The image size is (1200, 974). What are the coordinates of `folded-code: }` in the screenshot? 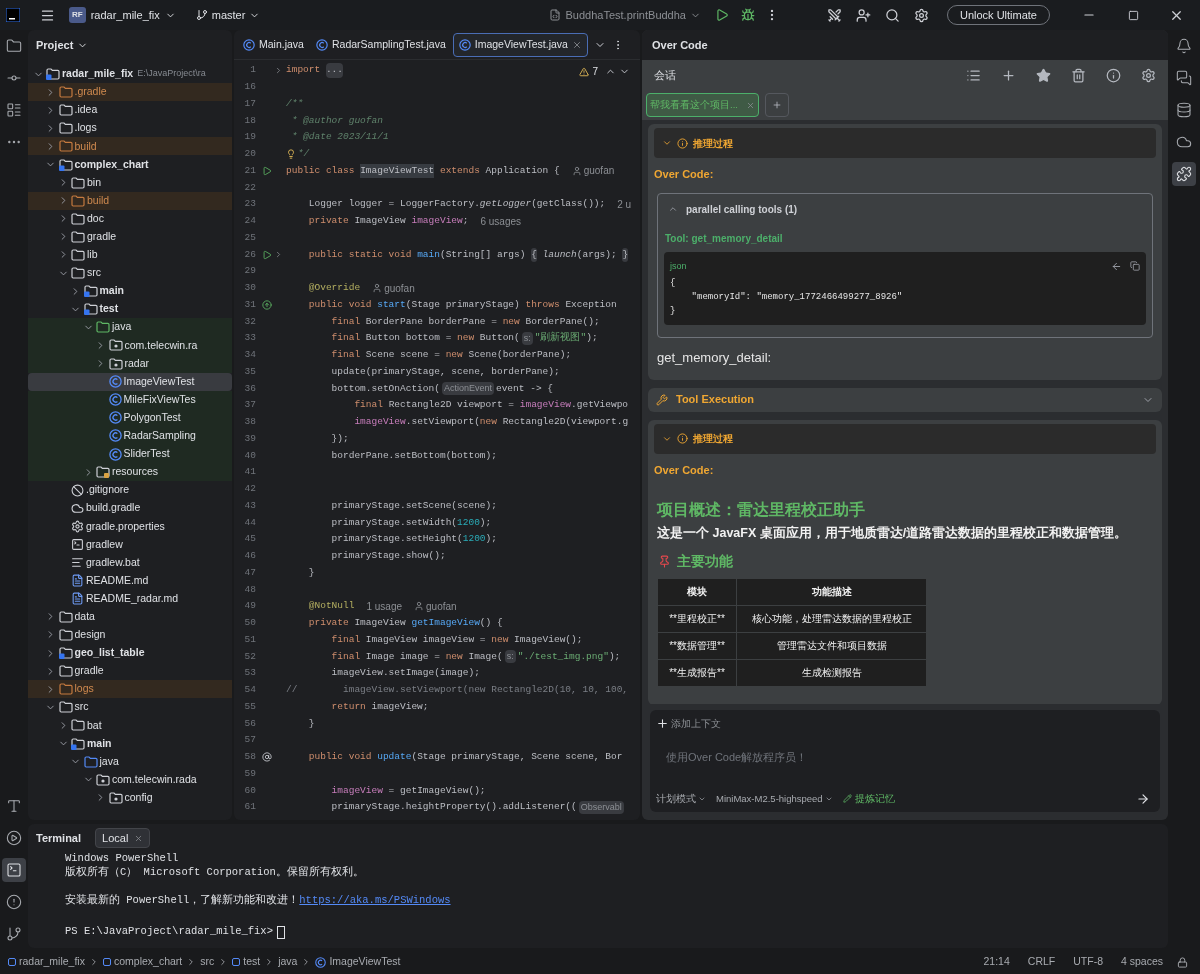 It's located at (625, 254).